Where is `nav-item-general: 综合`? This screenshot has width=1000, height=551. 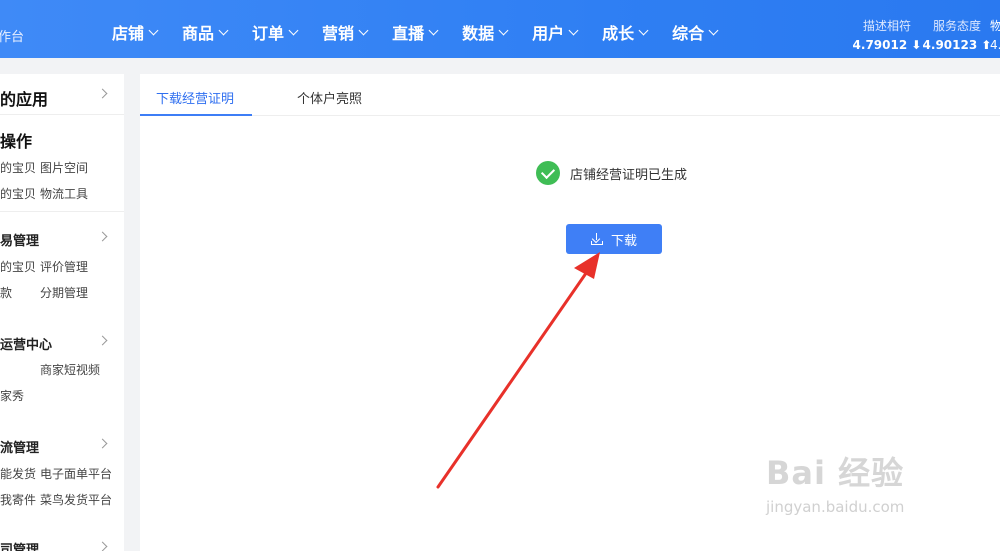
nav-item-general: 综合 is located at coordinates (695, 32).